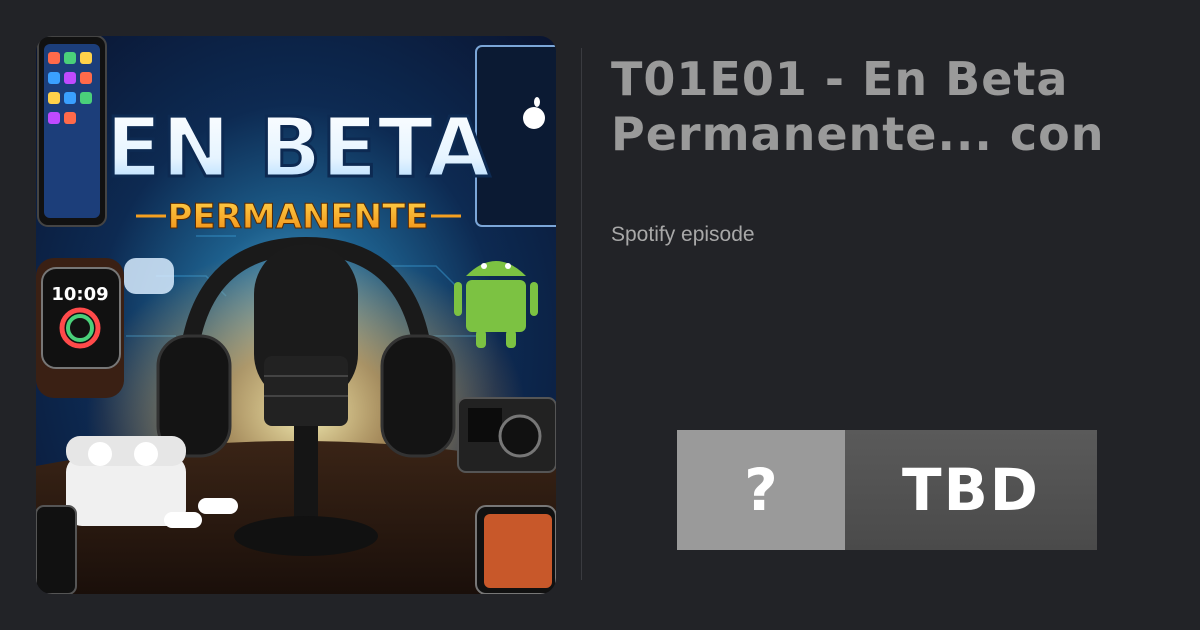 This screenshot has width=1200, height=630. Describe the element at coordinates (683, 234) in the screenshot. I see `episode-source: Spotify episode` at that location.